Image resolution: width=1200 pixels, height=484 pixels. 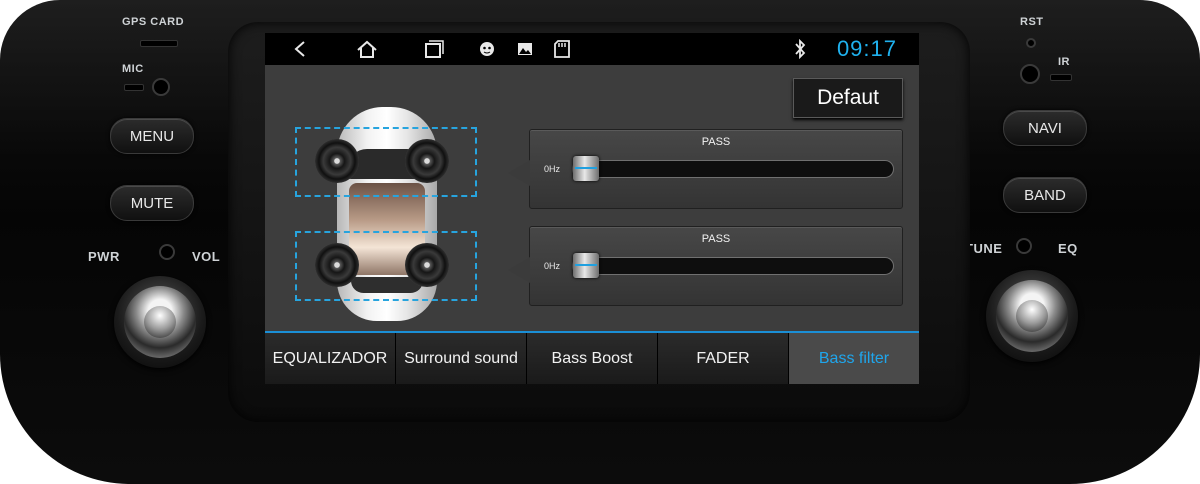 What do you see at coordinates (390, 215) in the screenshot?
I see `car-speaker-diagram` at bounding box center [390, 215].